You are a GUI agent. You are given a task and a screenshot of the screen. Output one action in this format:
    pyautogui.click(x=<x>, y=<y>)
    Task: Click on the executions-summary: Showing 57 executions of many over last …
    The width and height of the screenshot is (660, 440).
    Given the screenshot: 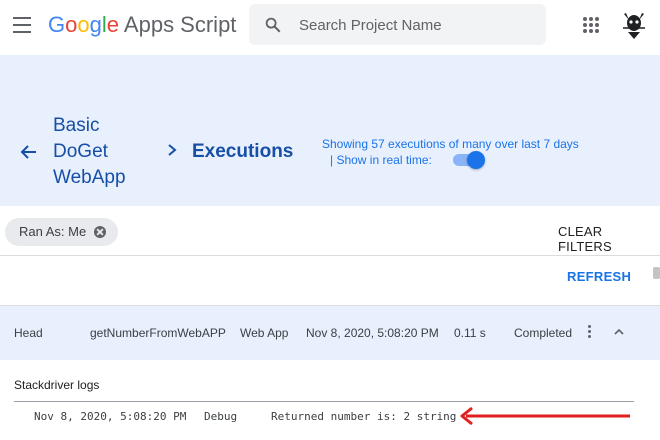 What is the action you would take?
    pyautogui.click(x=450, y=144)
    